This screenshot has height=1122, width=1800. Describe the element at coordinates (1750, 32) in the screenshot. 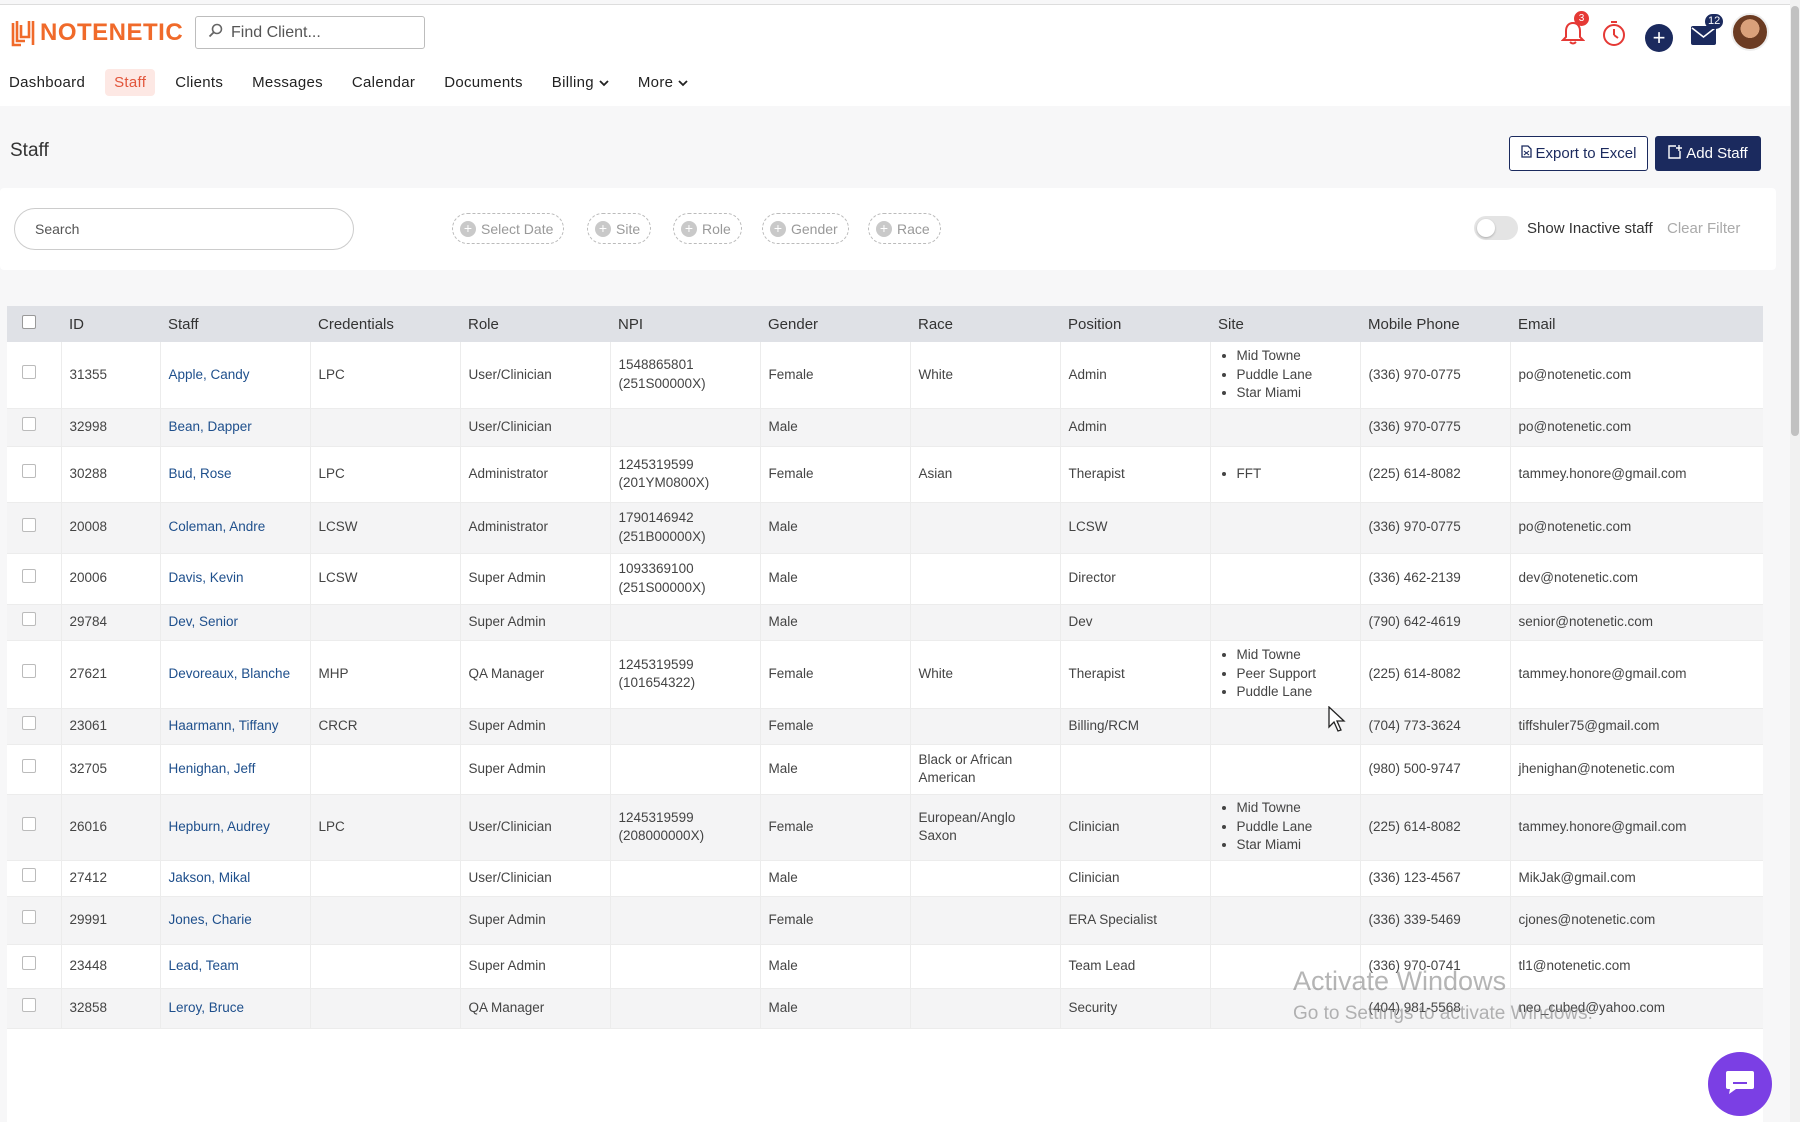

I see `avatar` at that location.